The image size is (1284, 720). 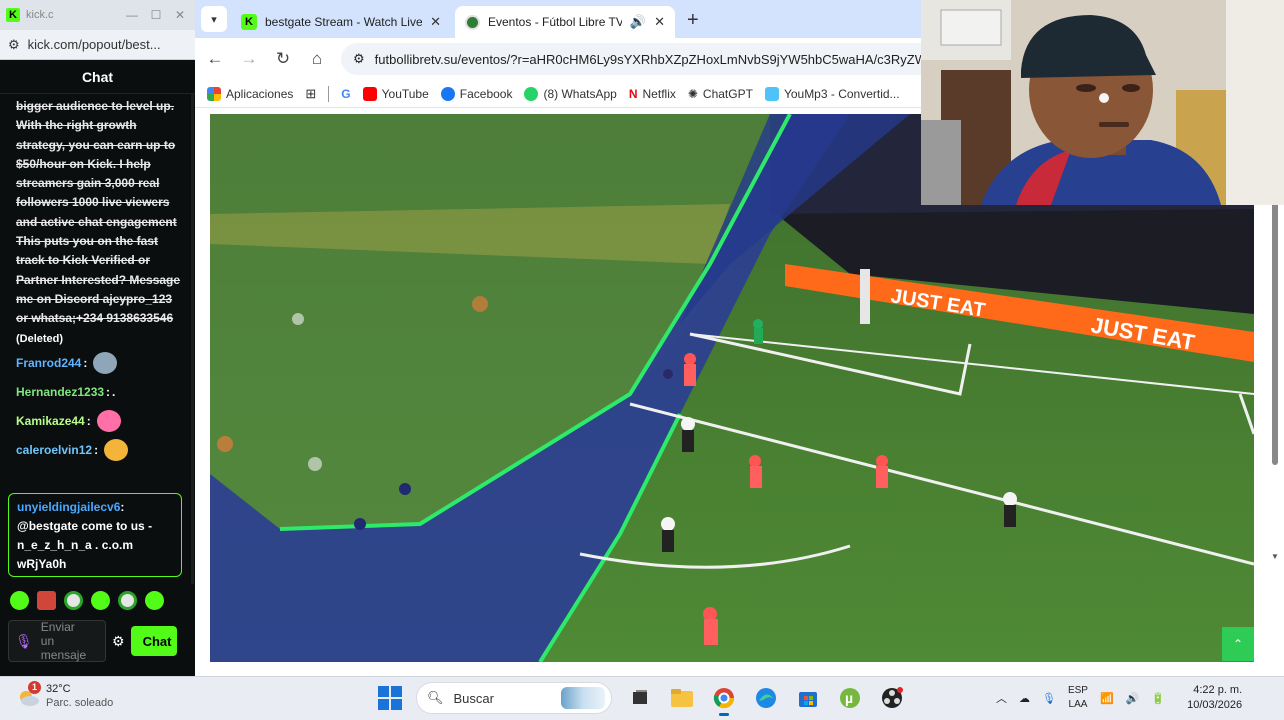 What do you see at coordinates (771, 93) in the screenshot?
I see `yoump3-icon` at bounding box center [771, 93].